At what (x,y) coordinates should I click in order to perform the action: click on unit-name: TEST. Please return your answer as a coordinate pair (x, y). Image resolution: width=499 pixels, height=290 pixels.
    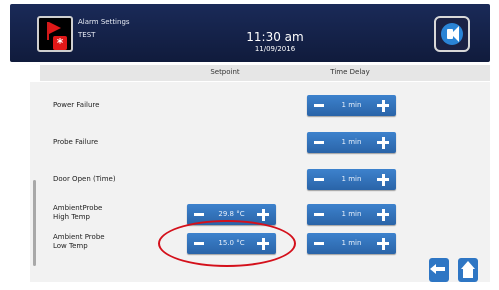
    Looking at the image, I should click on (87, 35).